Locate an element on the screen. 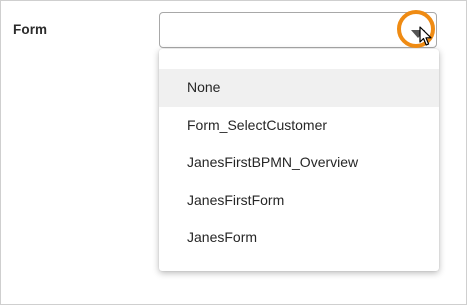 The height and width of the screenshot is (305, 467). caret-down-icon is located at coordinates (418, 32).